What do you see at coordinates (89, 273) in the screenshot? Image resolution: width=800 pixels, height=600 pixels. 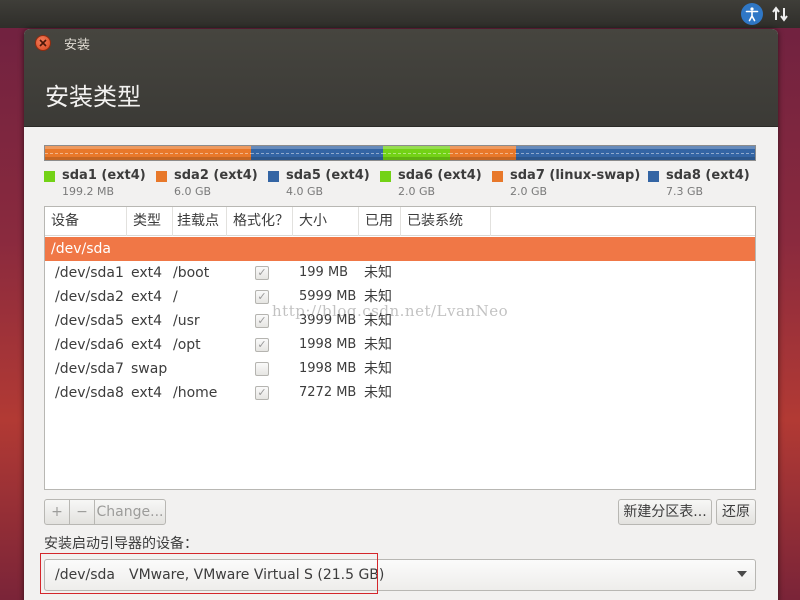 I see `device-cell: /dev/sda1` at bounding box center [89, 273].